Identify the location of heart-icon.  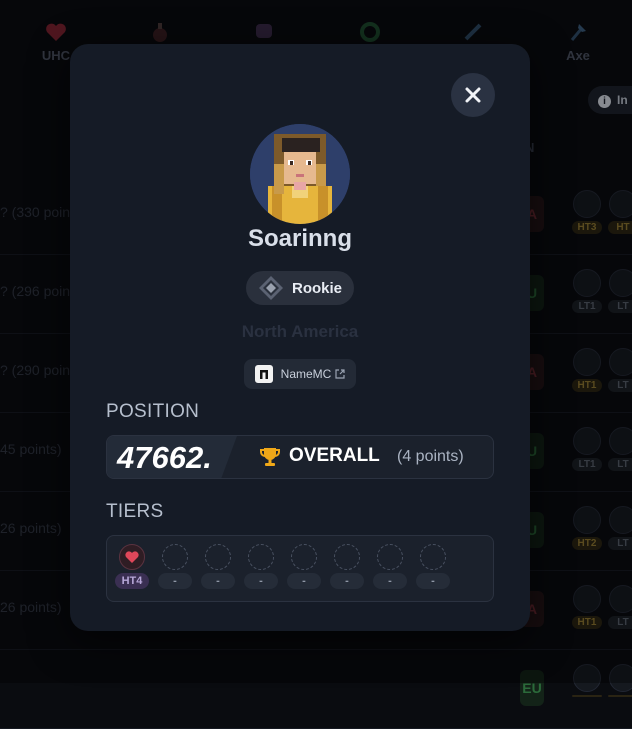
(132, 557).